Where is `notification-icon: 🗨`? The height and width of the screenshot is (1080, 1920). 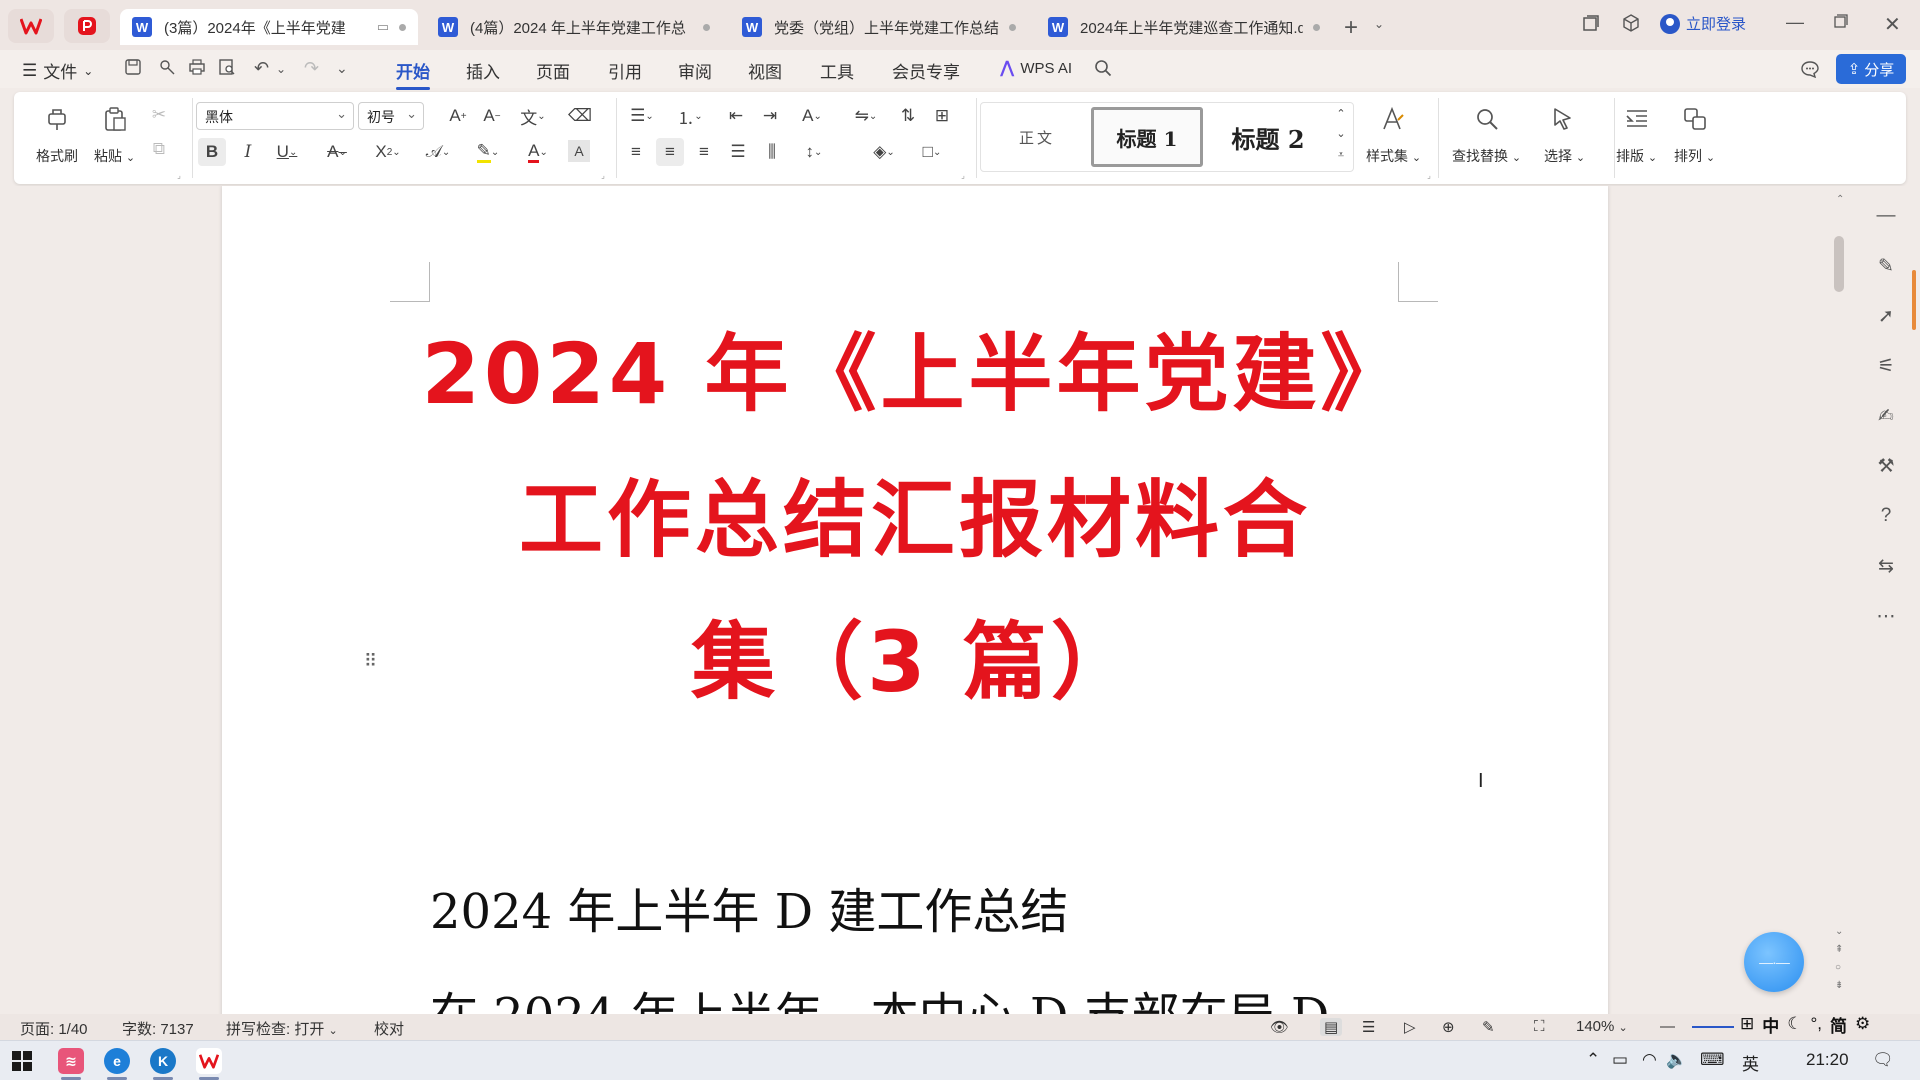
notification-icon: 🗨 is located at coordinates (1883, 1060).